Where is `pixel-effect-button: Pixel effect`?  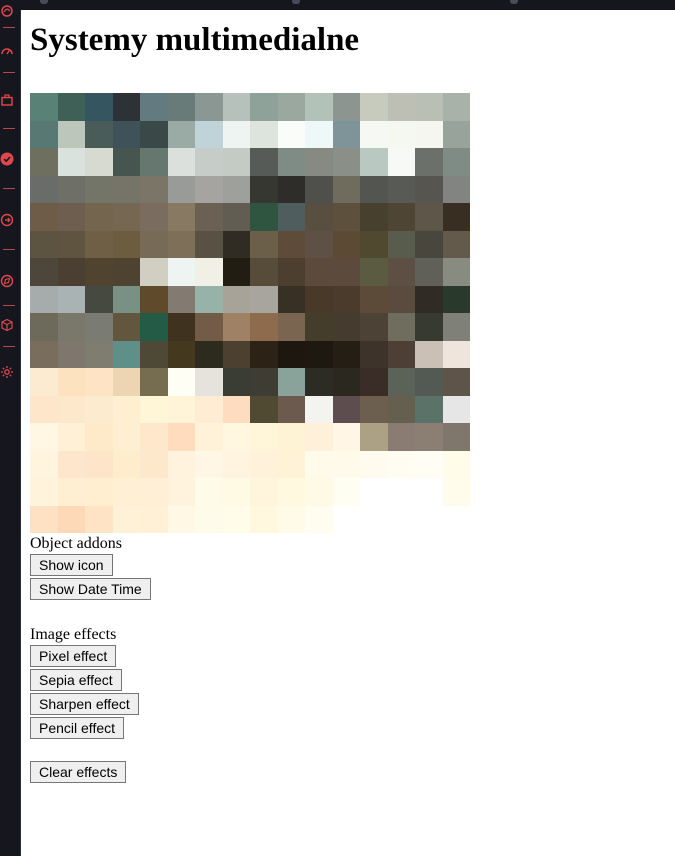 pixel-effect-button: Pixel effect is located at coordinates (73, 656).